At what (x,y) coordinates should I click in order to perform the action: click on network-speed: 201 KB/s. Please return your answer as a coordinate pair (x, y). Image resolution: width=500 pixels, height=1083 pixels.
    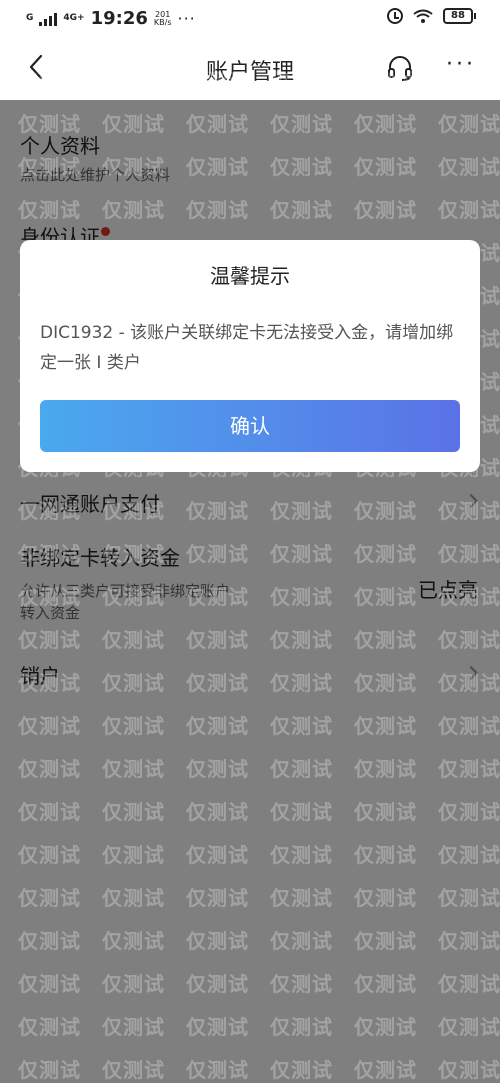
    Looking at the image, I should click on (162, 18).